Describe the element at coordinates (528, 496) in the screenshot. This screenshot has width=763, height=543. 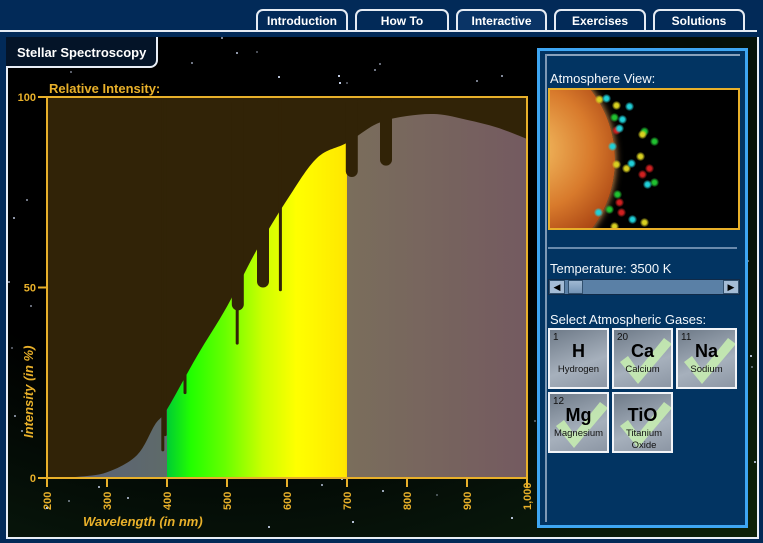
I see `x-tick-label: 1,000` at that location.